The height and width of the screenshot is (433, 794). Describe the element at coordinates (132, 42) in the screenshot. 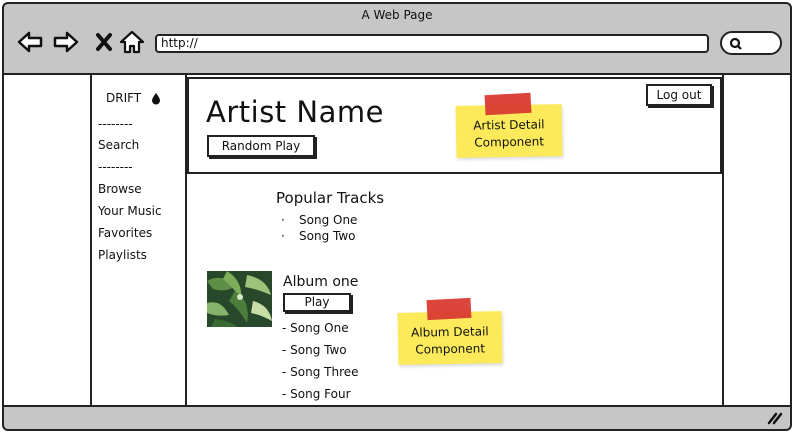

I see `home-icon` at that location.